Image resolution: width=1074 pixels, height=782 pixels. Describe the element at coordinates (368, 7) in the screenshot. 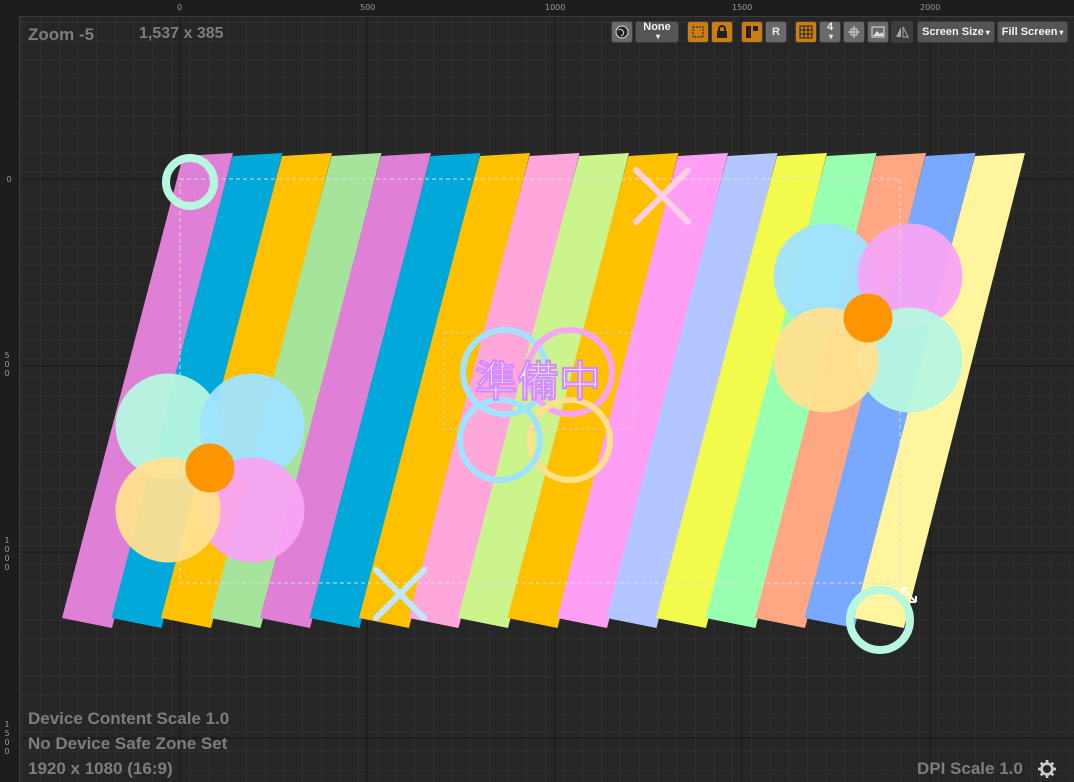

I see `ruler-top-label-500: 500` at that location.